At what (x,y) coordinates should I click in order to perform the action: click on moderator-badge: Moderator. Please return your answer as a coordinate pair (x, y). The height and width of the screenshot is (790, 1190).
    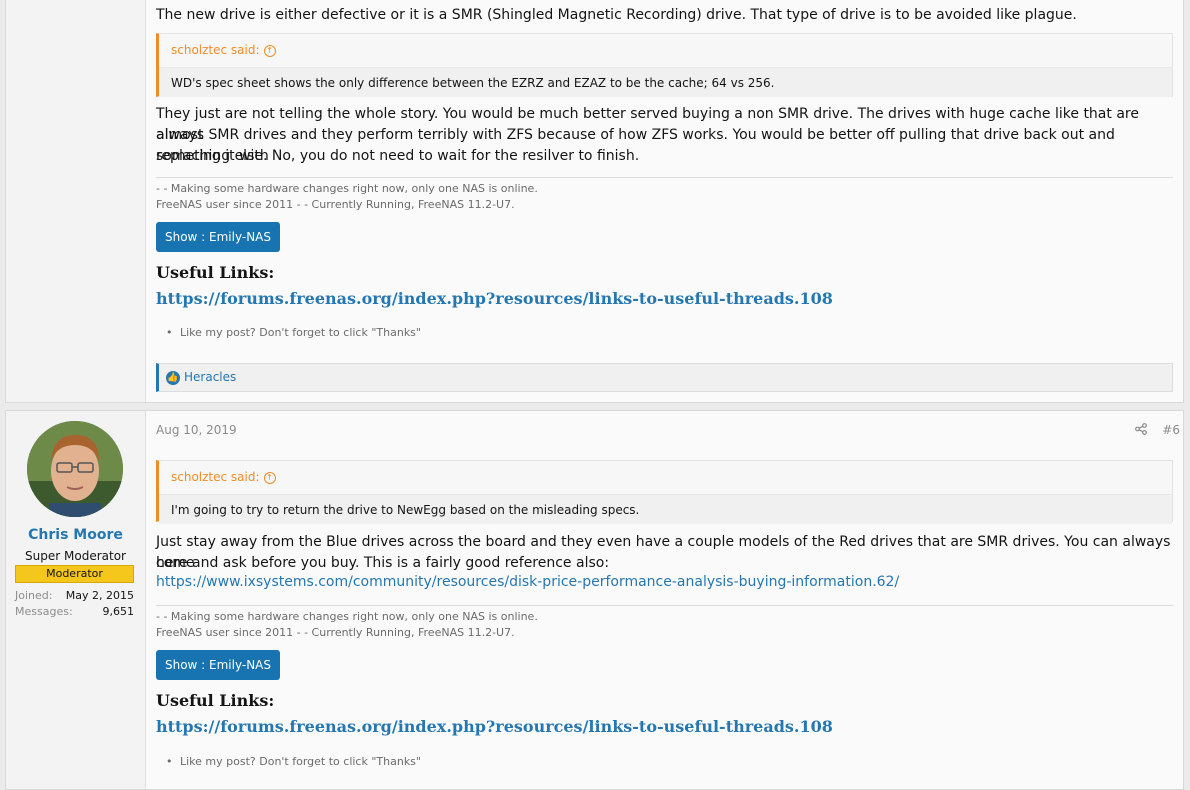
    Looking at the image, I should click on (74, 574).